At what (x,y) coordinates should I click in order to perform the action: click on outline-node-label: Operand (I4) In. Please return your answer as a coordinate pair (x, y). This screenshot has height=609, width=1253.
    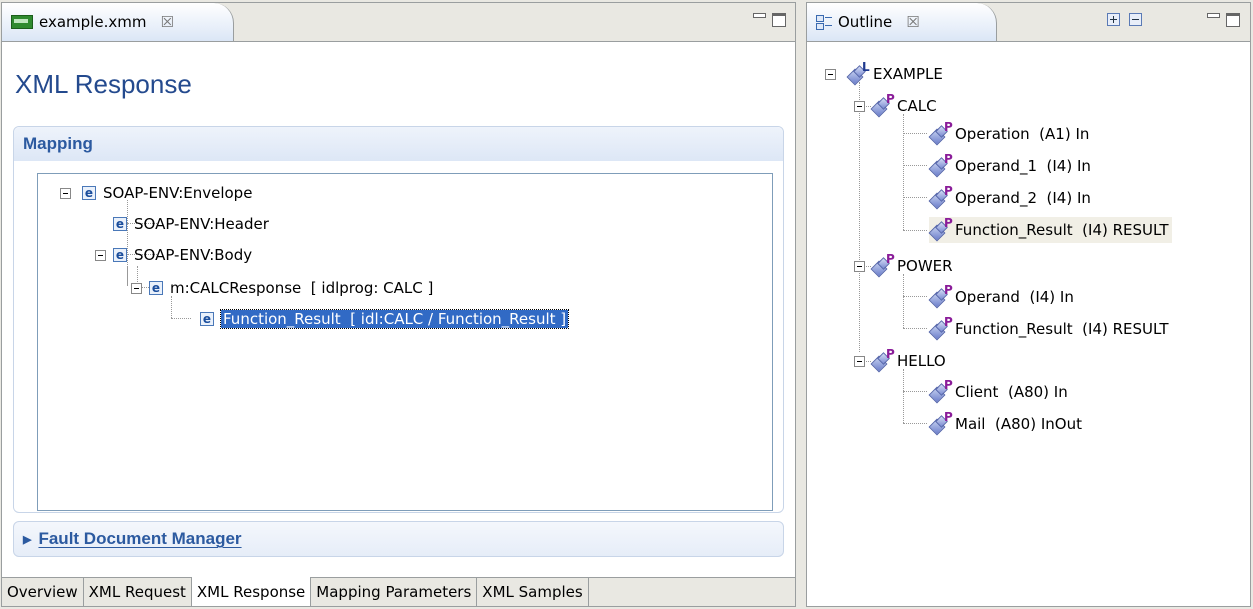
    Looking at the image, I should click on (1014, 297).